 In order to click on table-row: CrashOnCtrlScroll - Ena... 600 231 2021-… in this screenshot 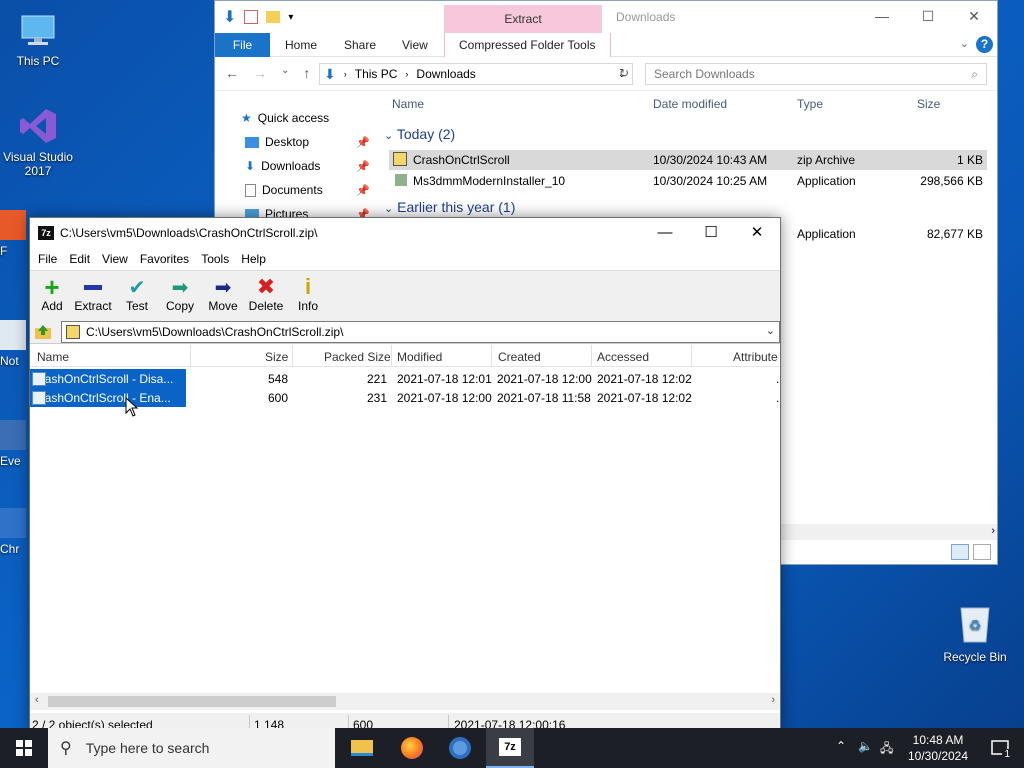, I will do `click(405, 397)`.